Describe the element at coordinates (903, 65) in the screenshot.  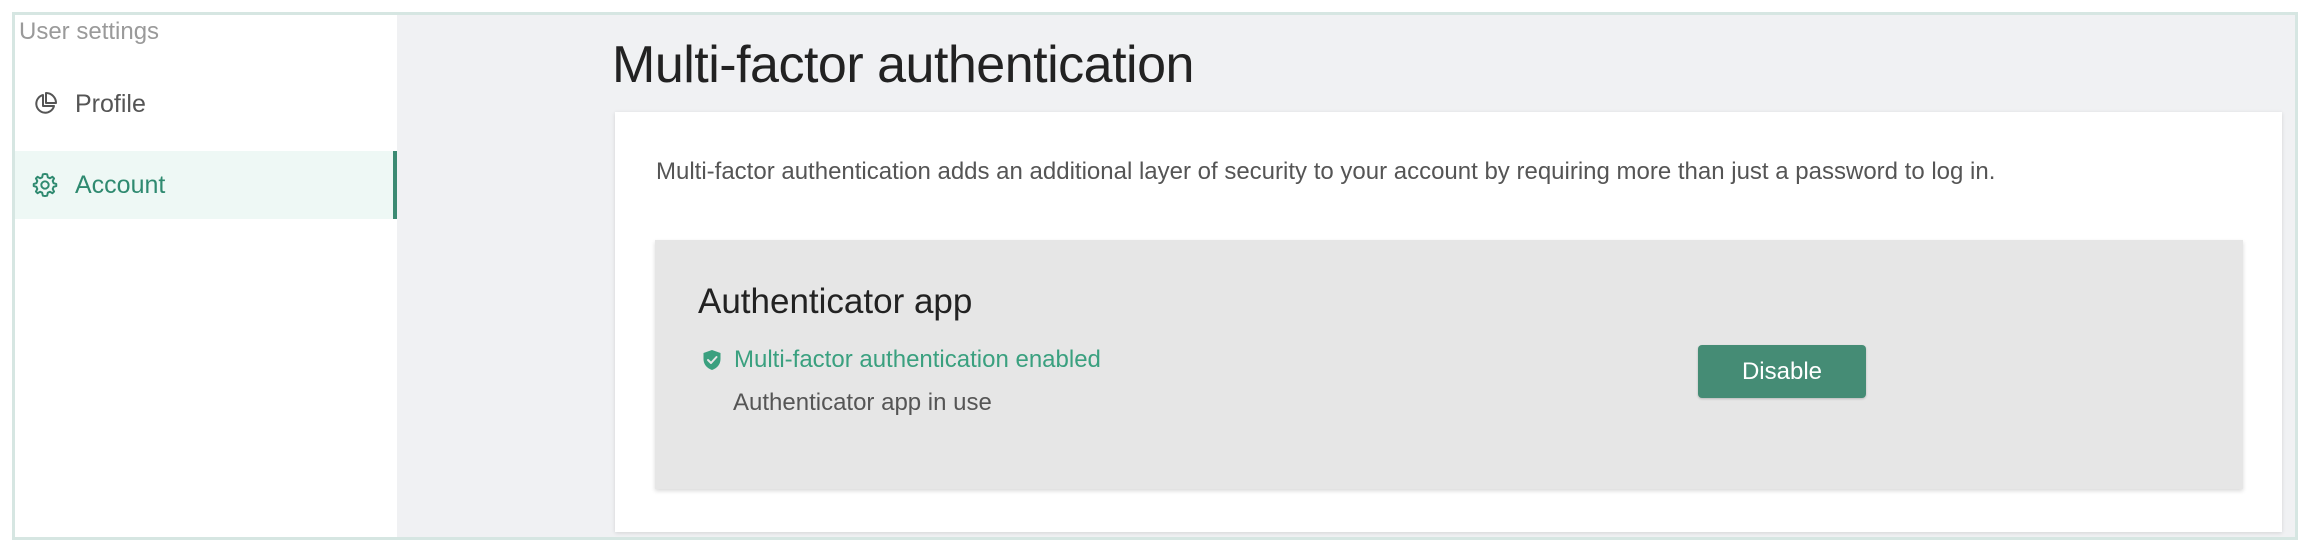
I see `page-title: Multi-factor authentication` at that location.